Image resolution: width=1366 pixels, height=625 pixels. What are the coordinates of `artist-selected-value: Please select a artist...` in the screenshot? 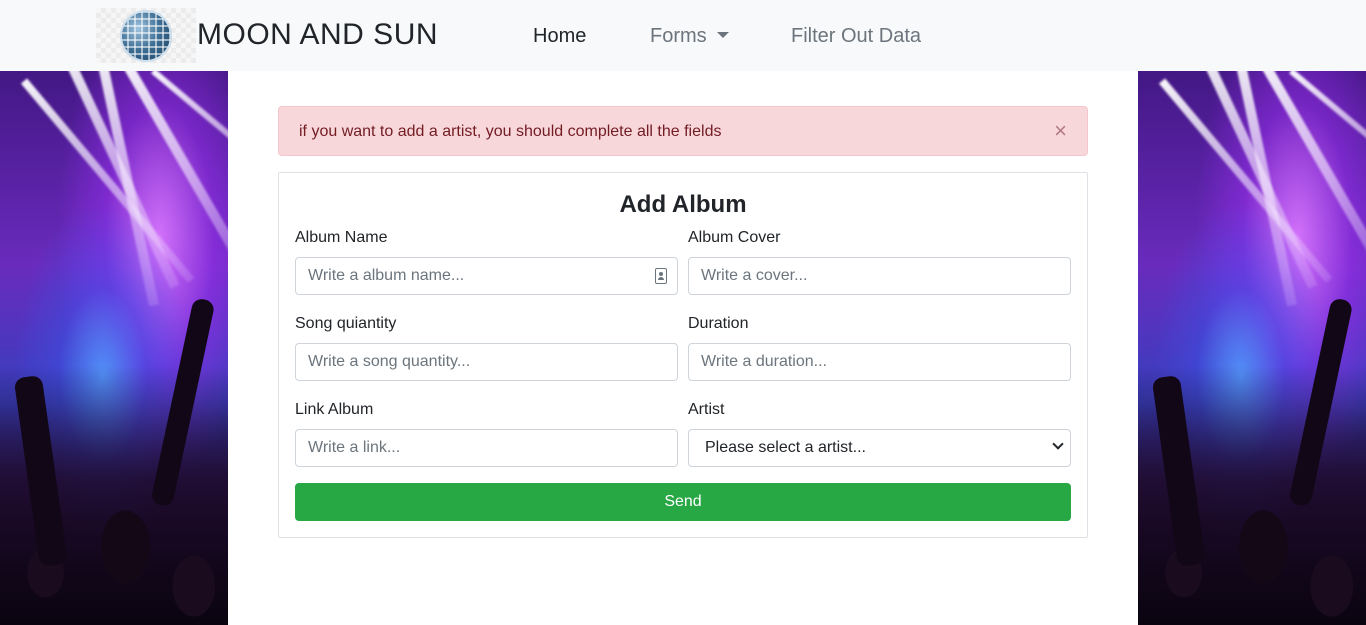 It's located at (785, 447).